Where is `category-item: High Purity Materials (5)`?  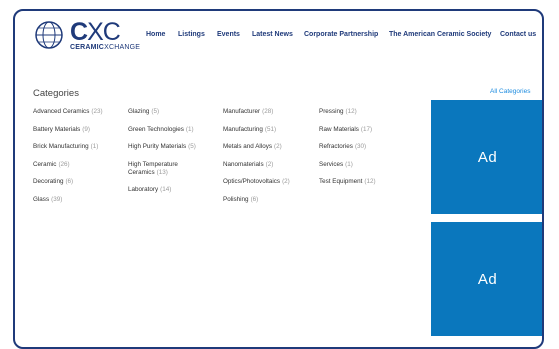
category-item: High Purity Materials (5) is located at coordinates (172, 147).